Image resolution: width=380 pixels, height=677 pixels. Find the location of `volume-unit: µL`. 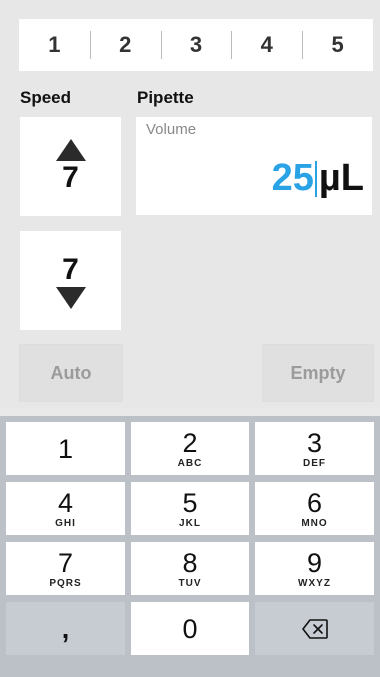

volume-unit: µL is located at coordinates (341, 178).